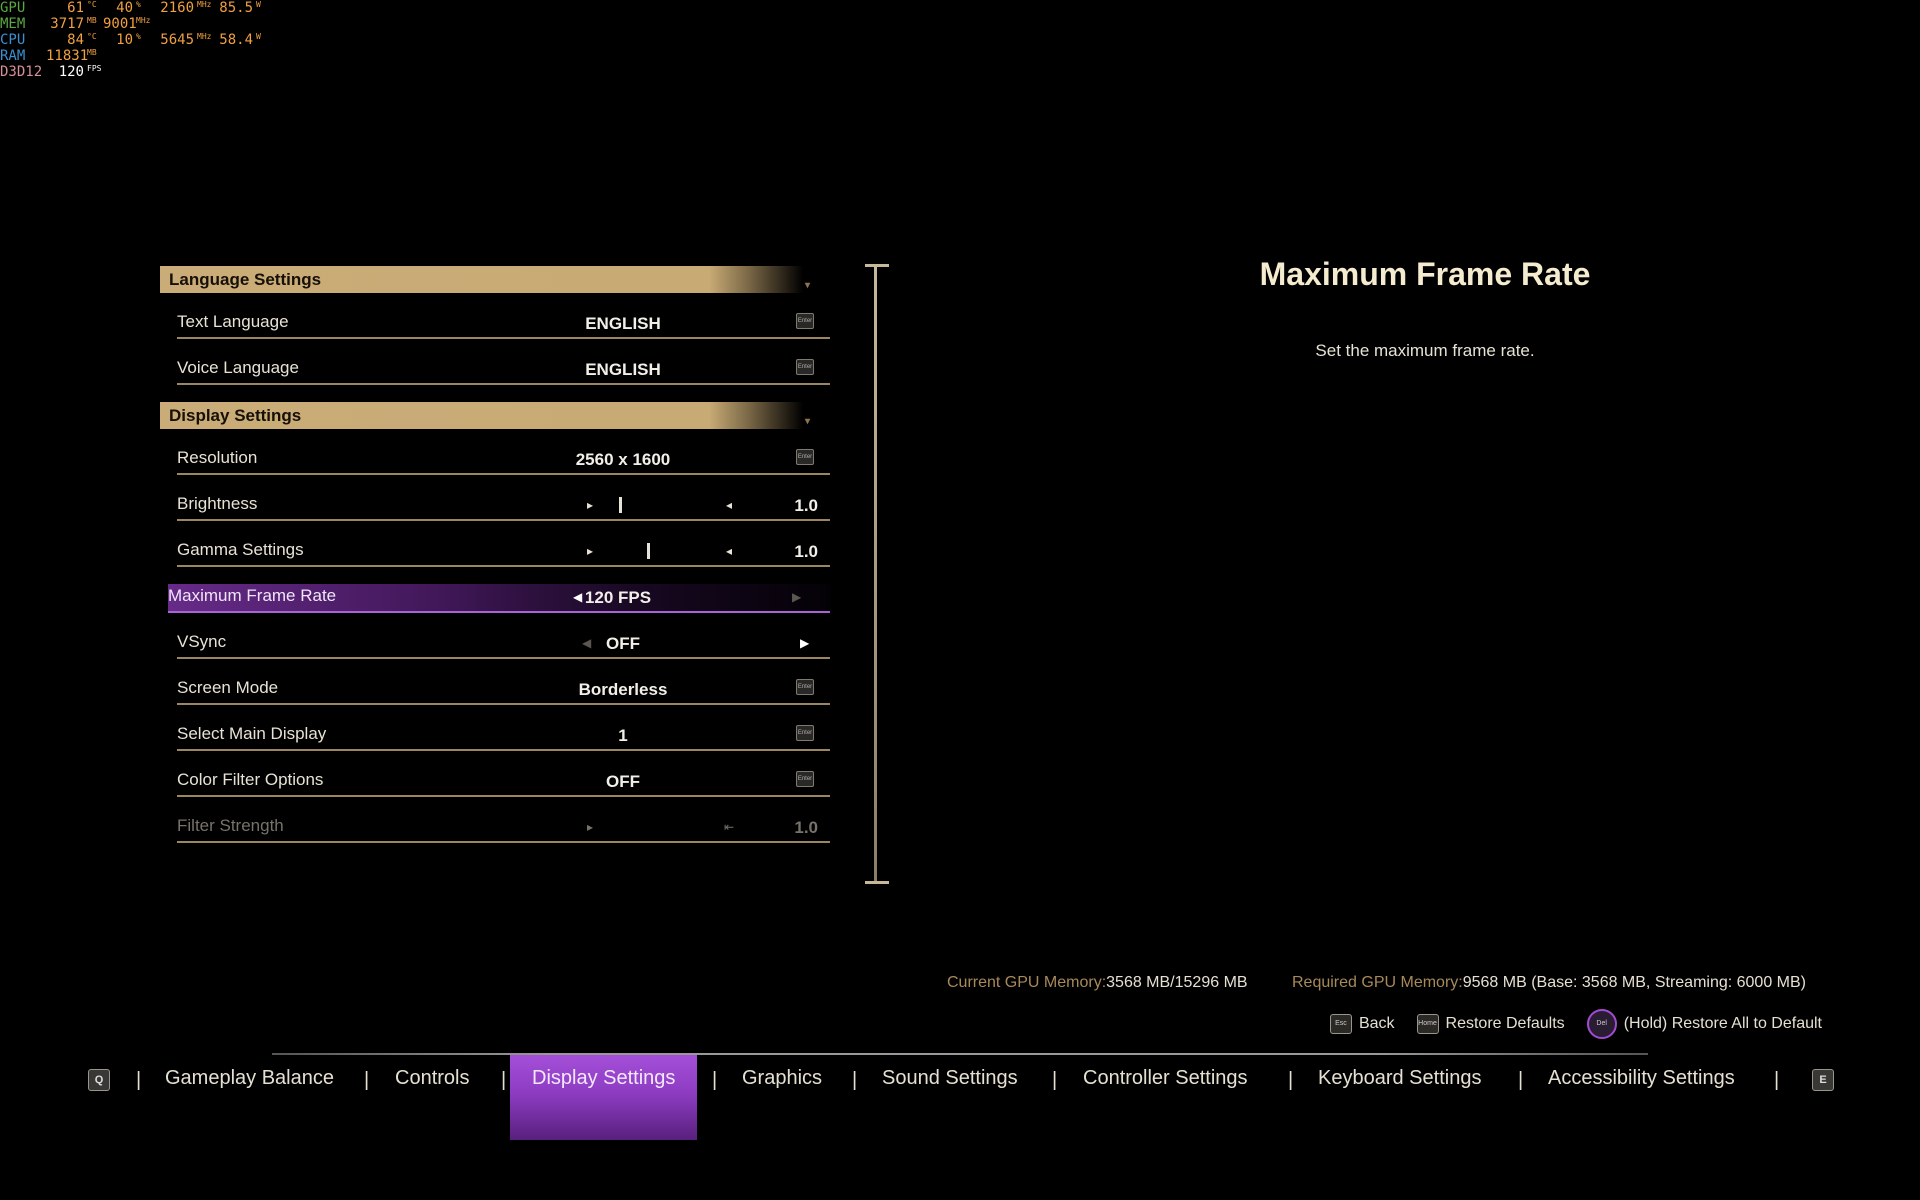 This screenshot has width=1920, height=1200. I want to click on back-hint: Esc Back, so click(1362, 1024).